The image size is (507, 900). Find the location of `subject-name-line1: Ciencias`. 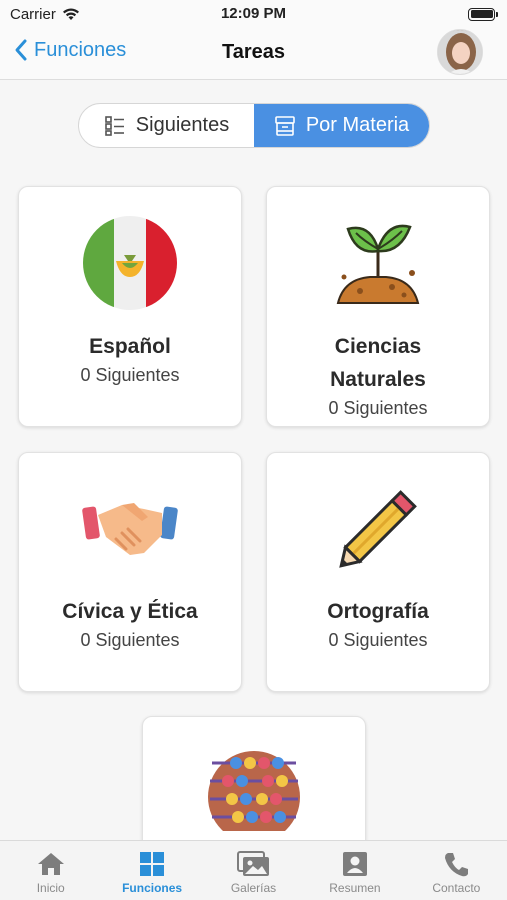

subject-name-line1: Ciencias is located at coordinates (378, 346).